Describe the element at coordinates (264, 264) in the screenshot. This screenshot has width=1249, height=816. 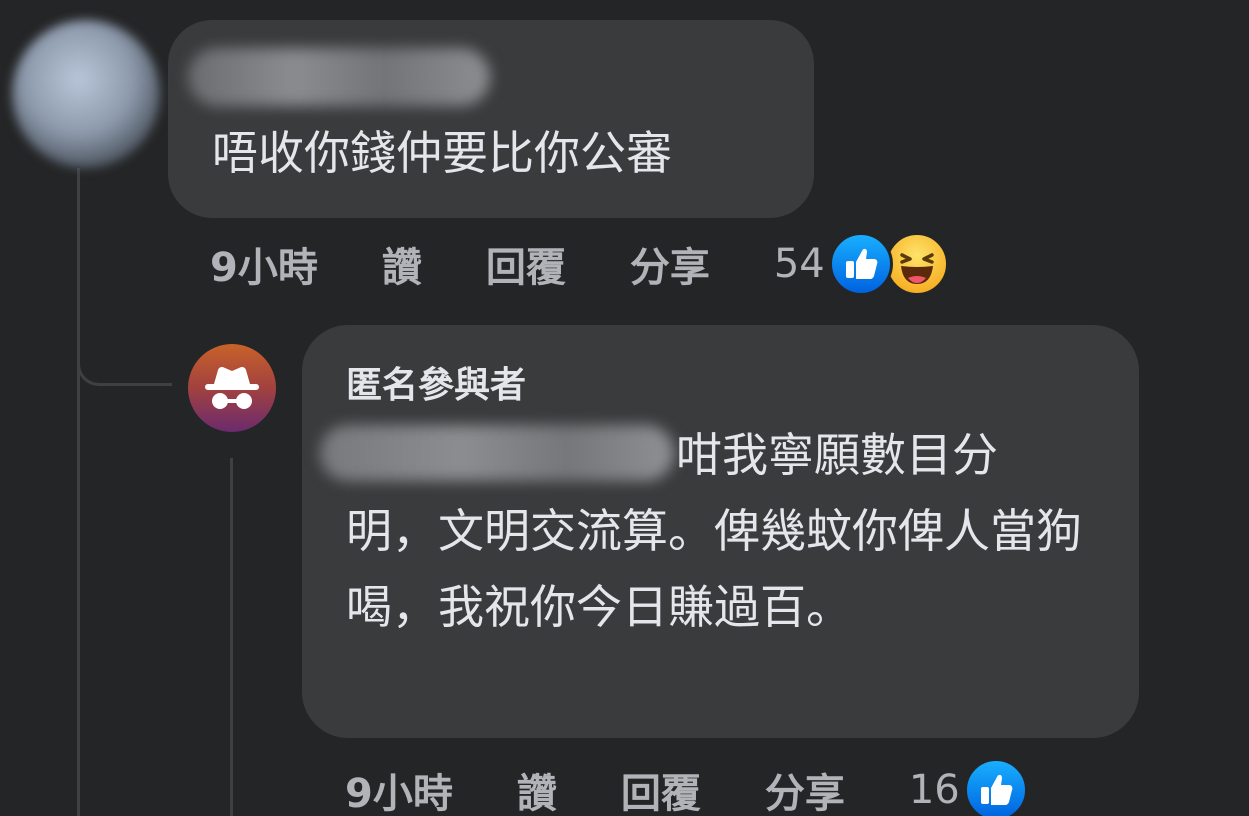
I see `comment-timestamp: 9小時` at that location.